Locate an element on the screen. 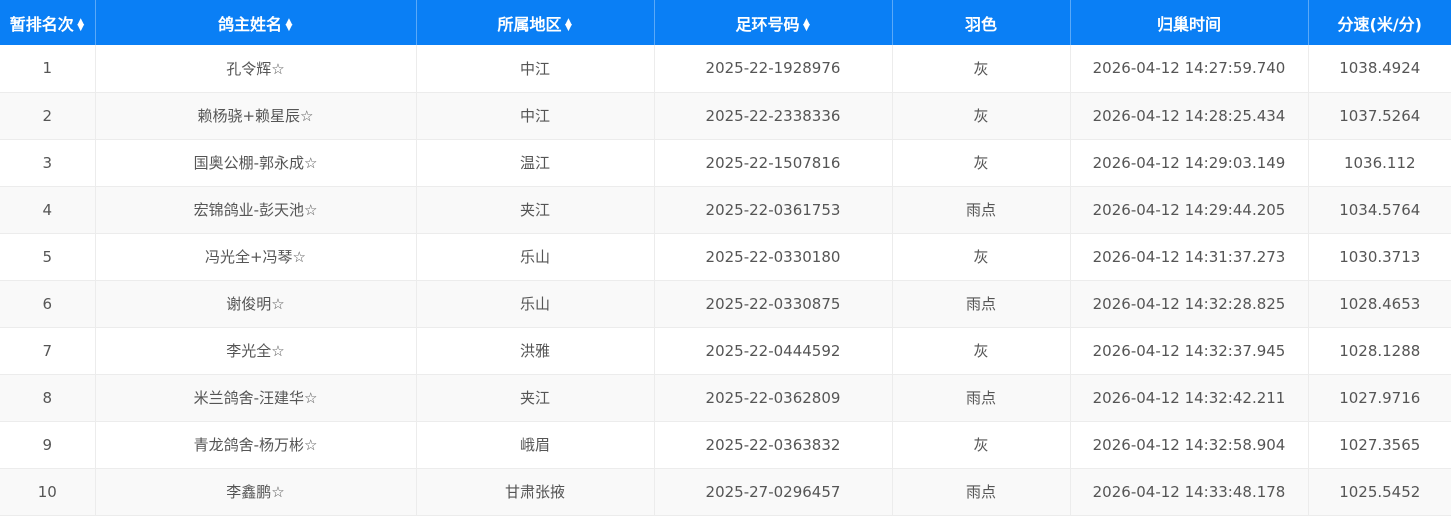  cell-ring: 2025-22-0444592 is located at coordinates (773, 351).